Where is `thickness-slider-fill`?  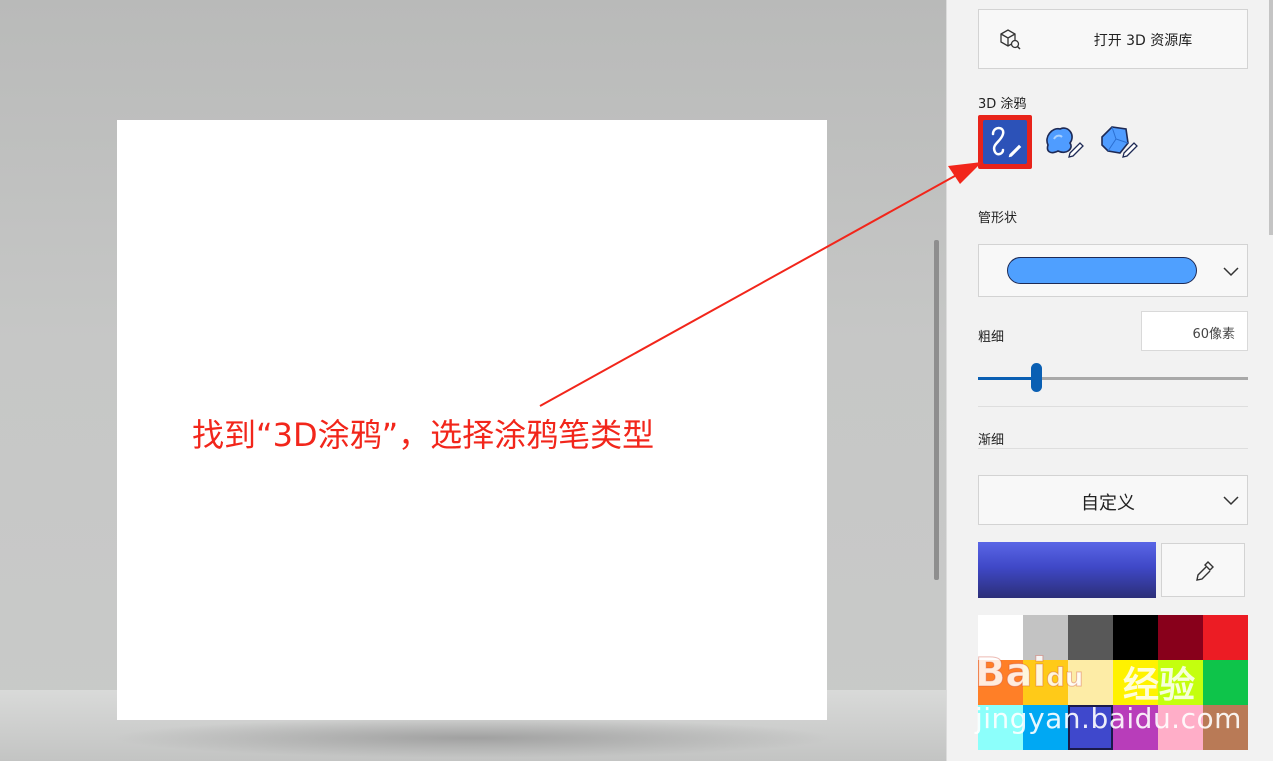
thickness-slider-fill is located at coordinates (1007, 378).